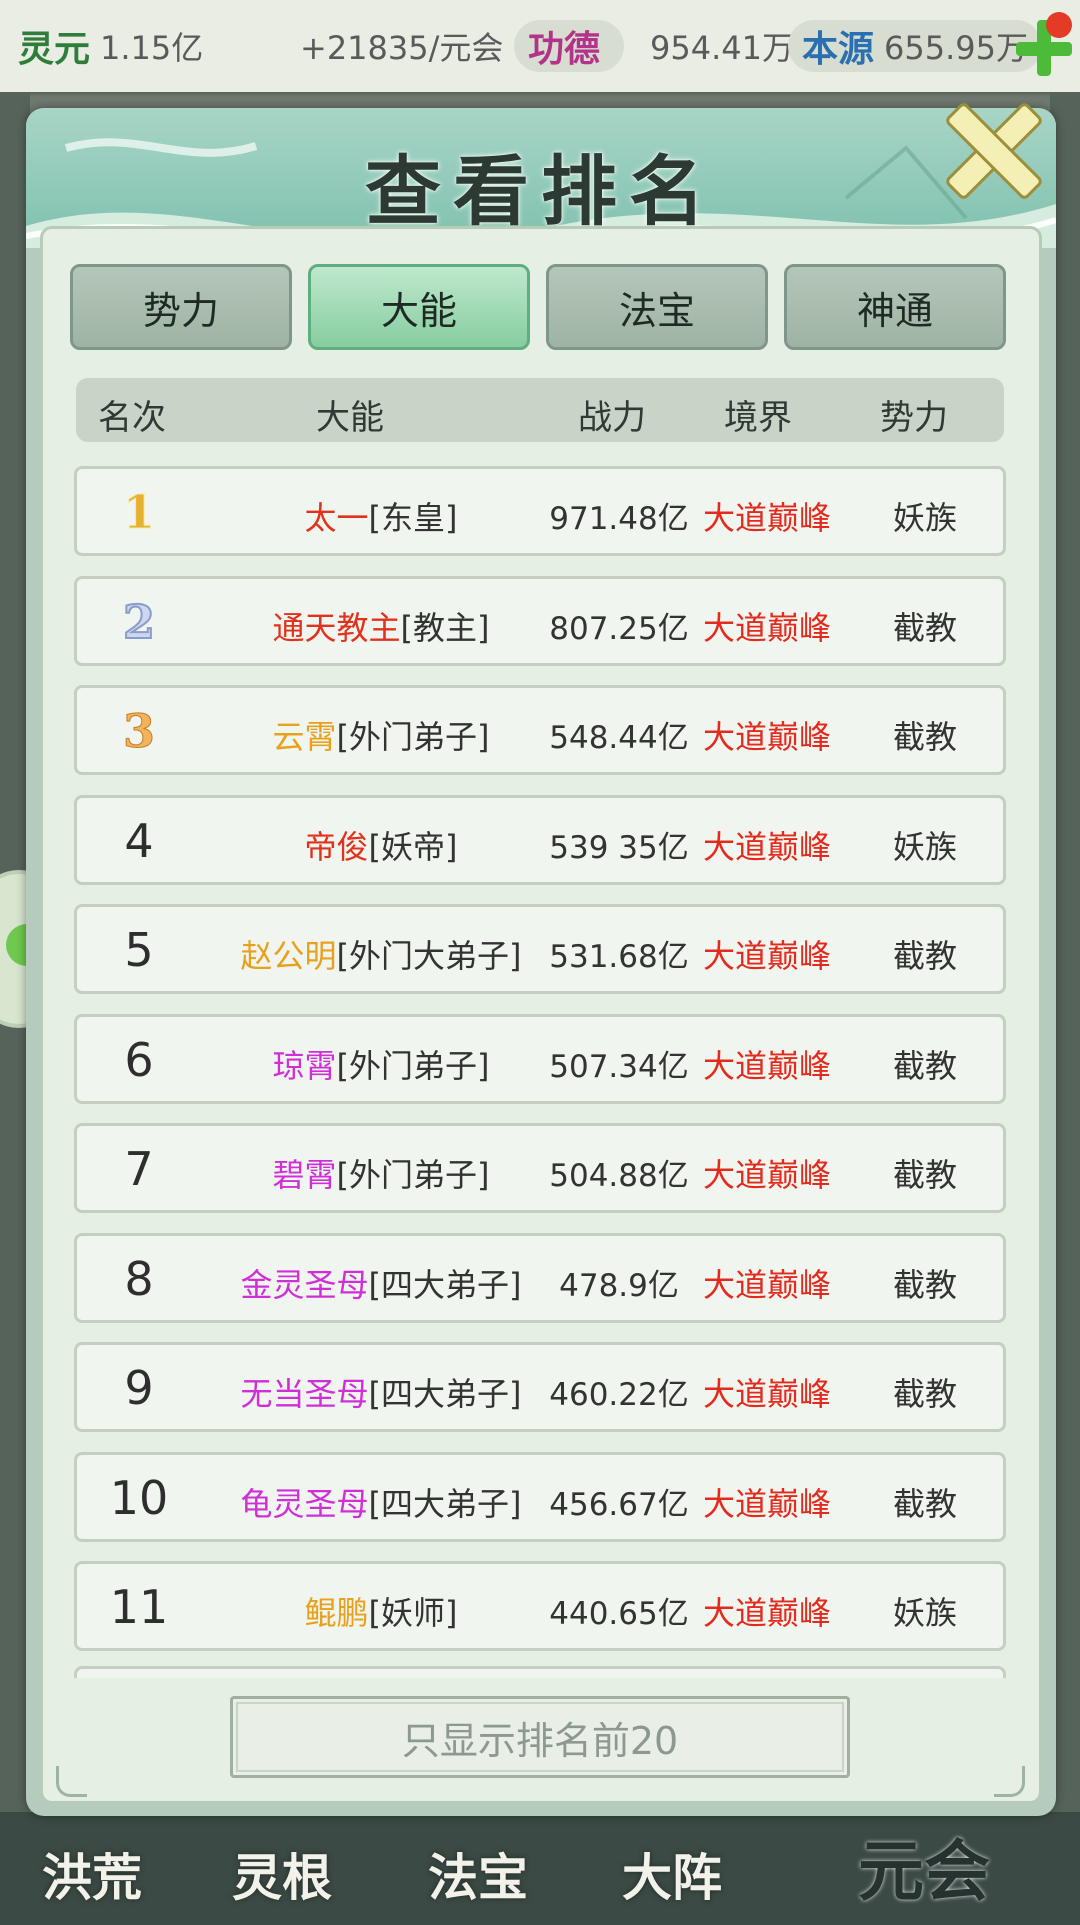  Describe the element at coordinates (381, 1504) in the screenshot. I see `player-name: 龟灵圣母[四大弟子]` at that location.